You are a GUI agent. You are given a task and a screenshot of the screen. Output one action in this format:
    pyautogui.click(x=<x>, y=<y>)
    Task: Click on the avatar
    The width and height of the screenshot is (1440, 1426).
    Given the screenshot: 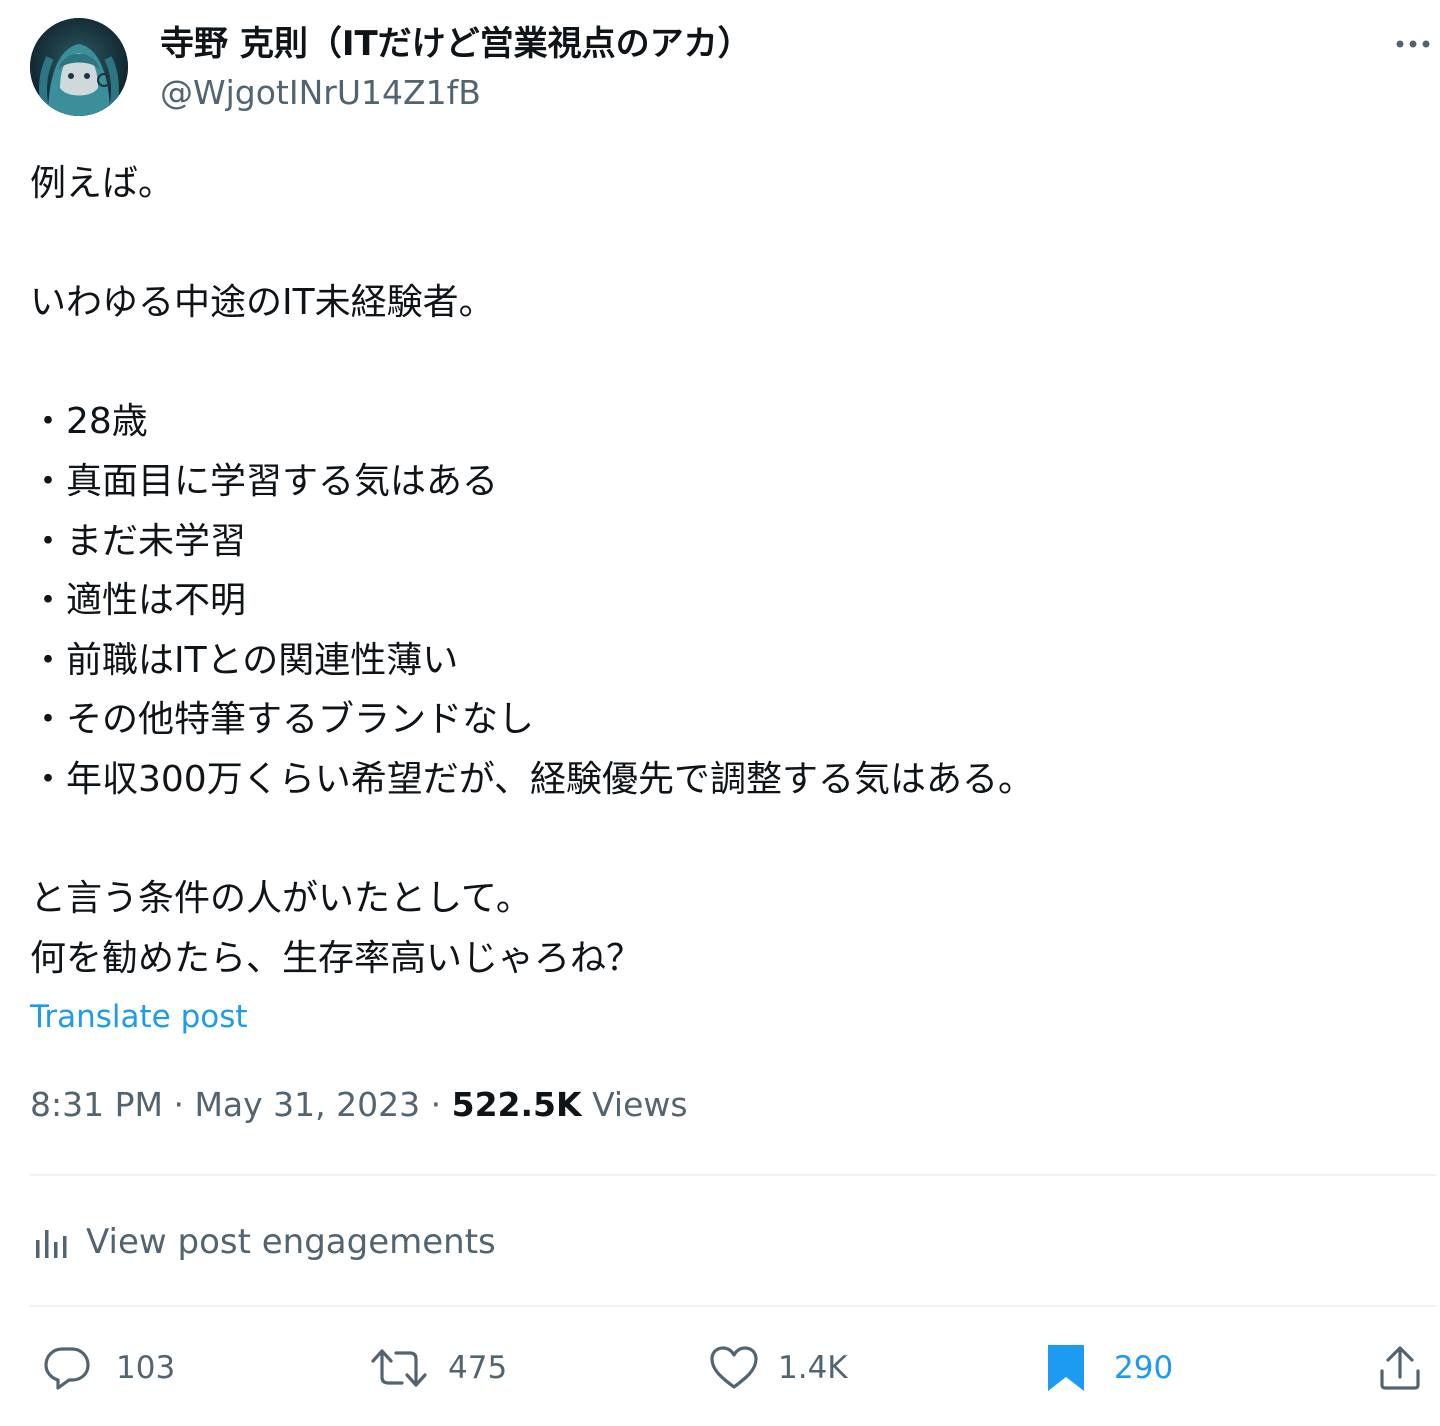 What is the action you would take?
    pyautogui.click(x=79, y=67)
    